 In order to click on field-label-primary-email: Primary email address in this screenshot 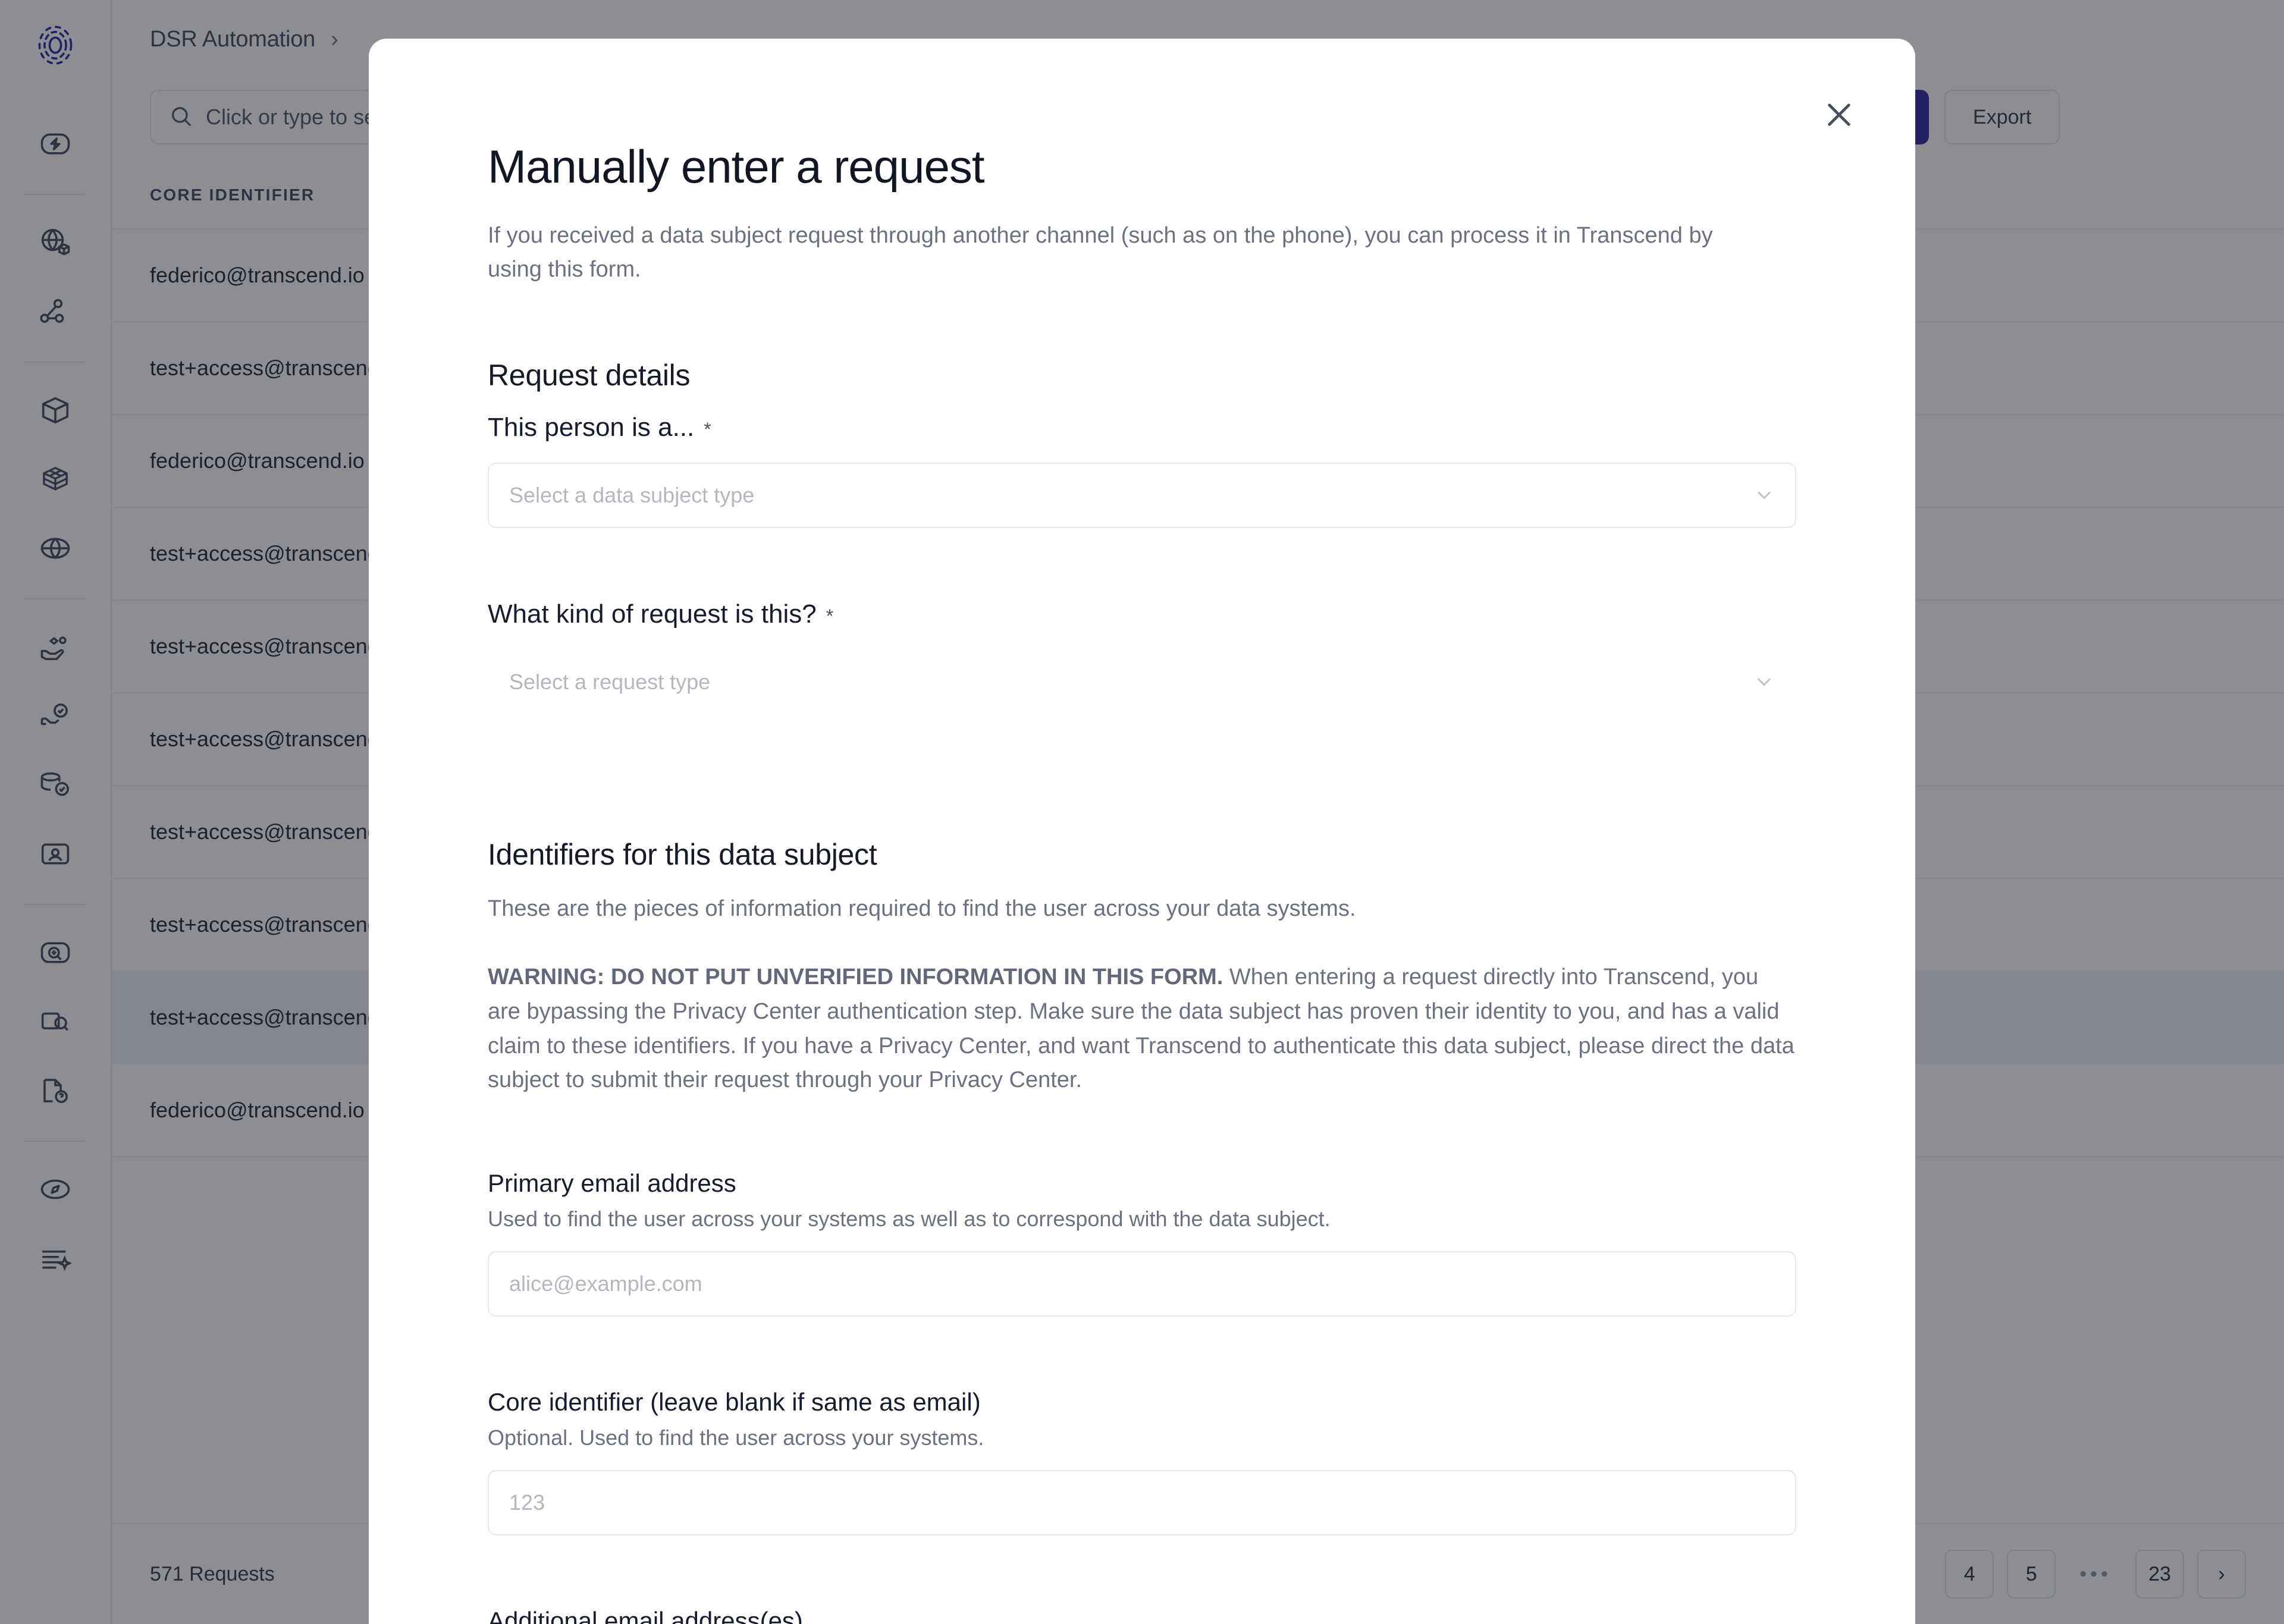, I will do `click(612, 1183)`.